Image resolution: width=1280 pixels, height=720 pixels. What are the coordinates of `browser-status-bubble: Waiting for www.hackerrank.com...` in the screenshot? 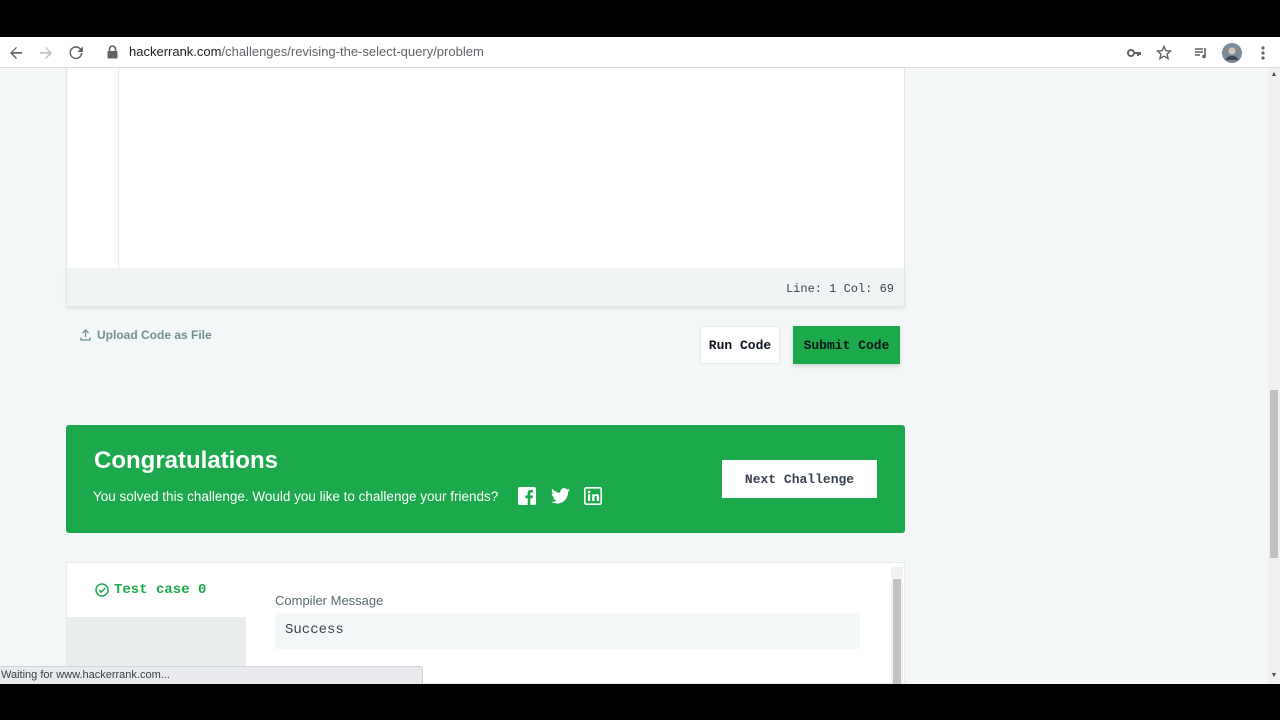 It's located at (211, 675).